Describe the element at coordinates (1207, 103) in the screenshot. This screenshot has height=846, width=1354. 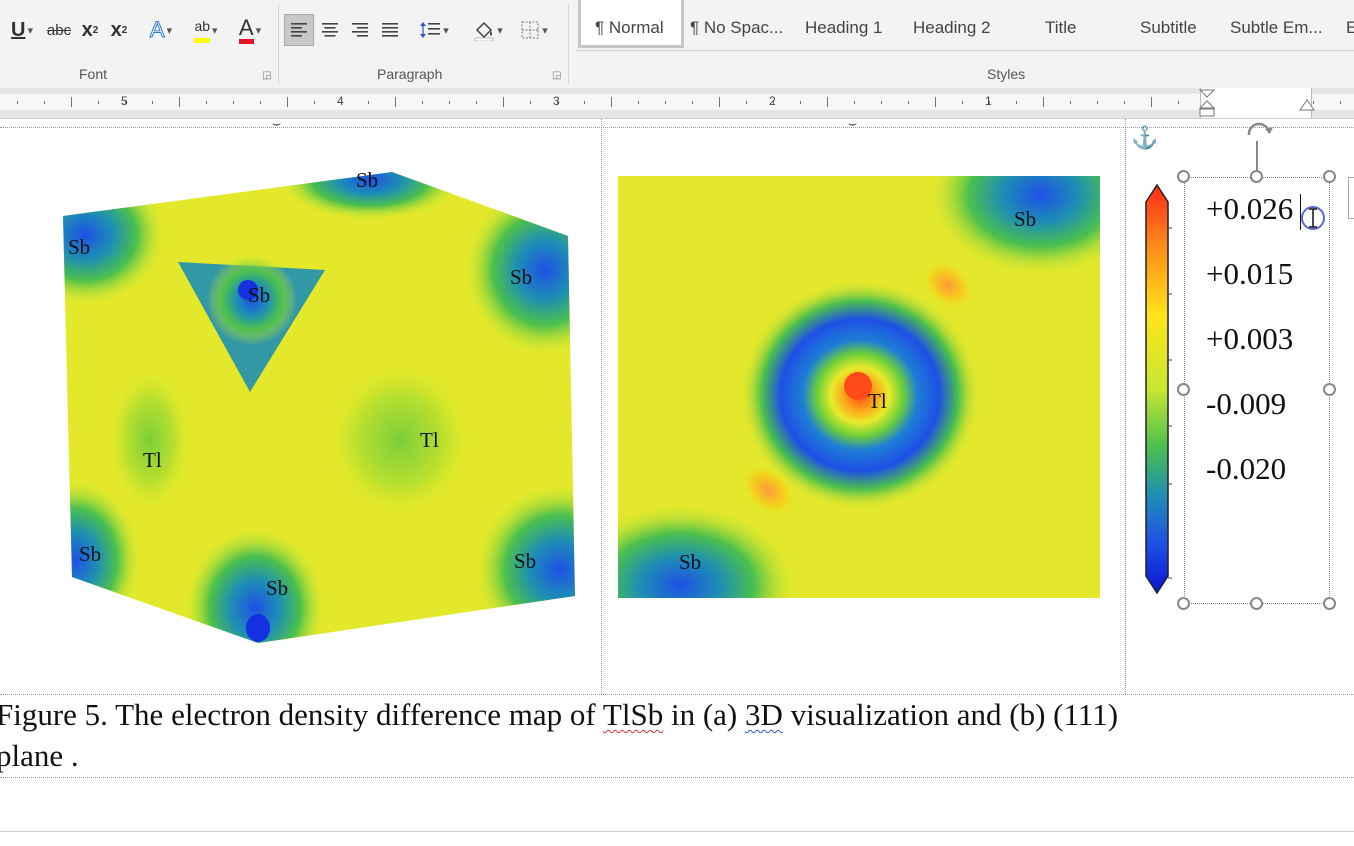
I see `hanging-indent-marker-icon` at that location.